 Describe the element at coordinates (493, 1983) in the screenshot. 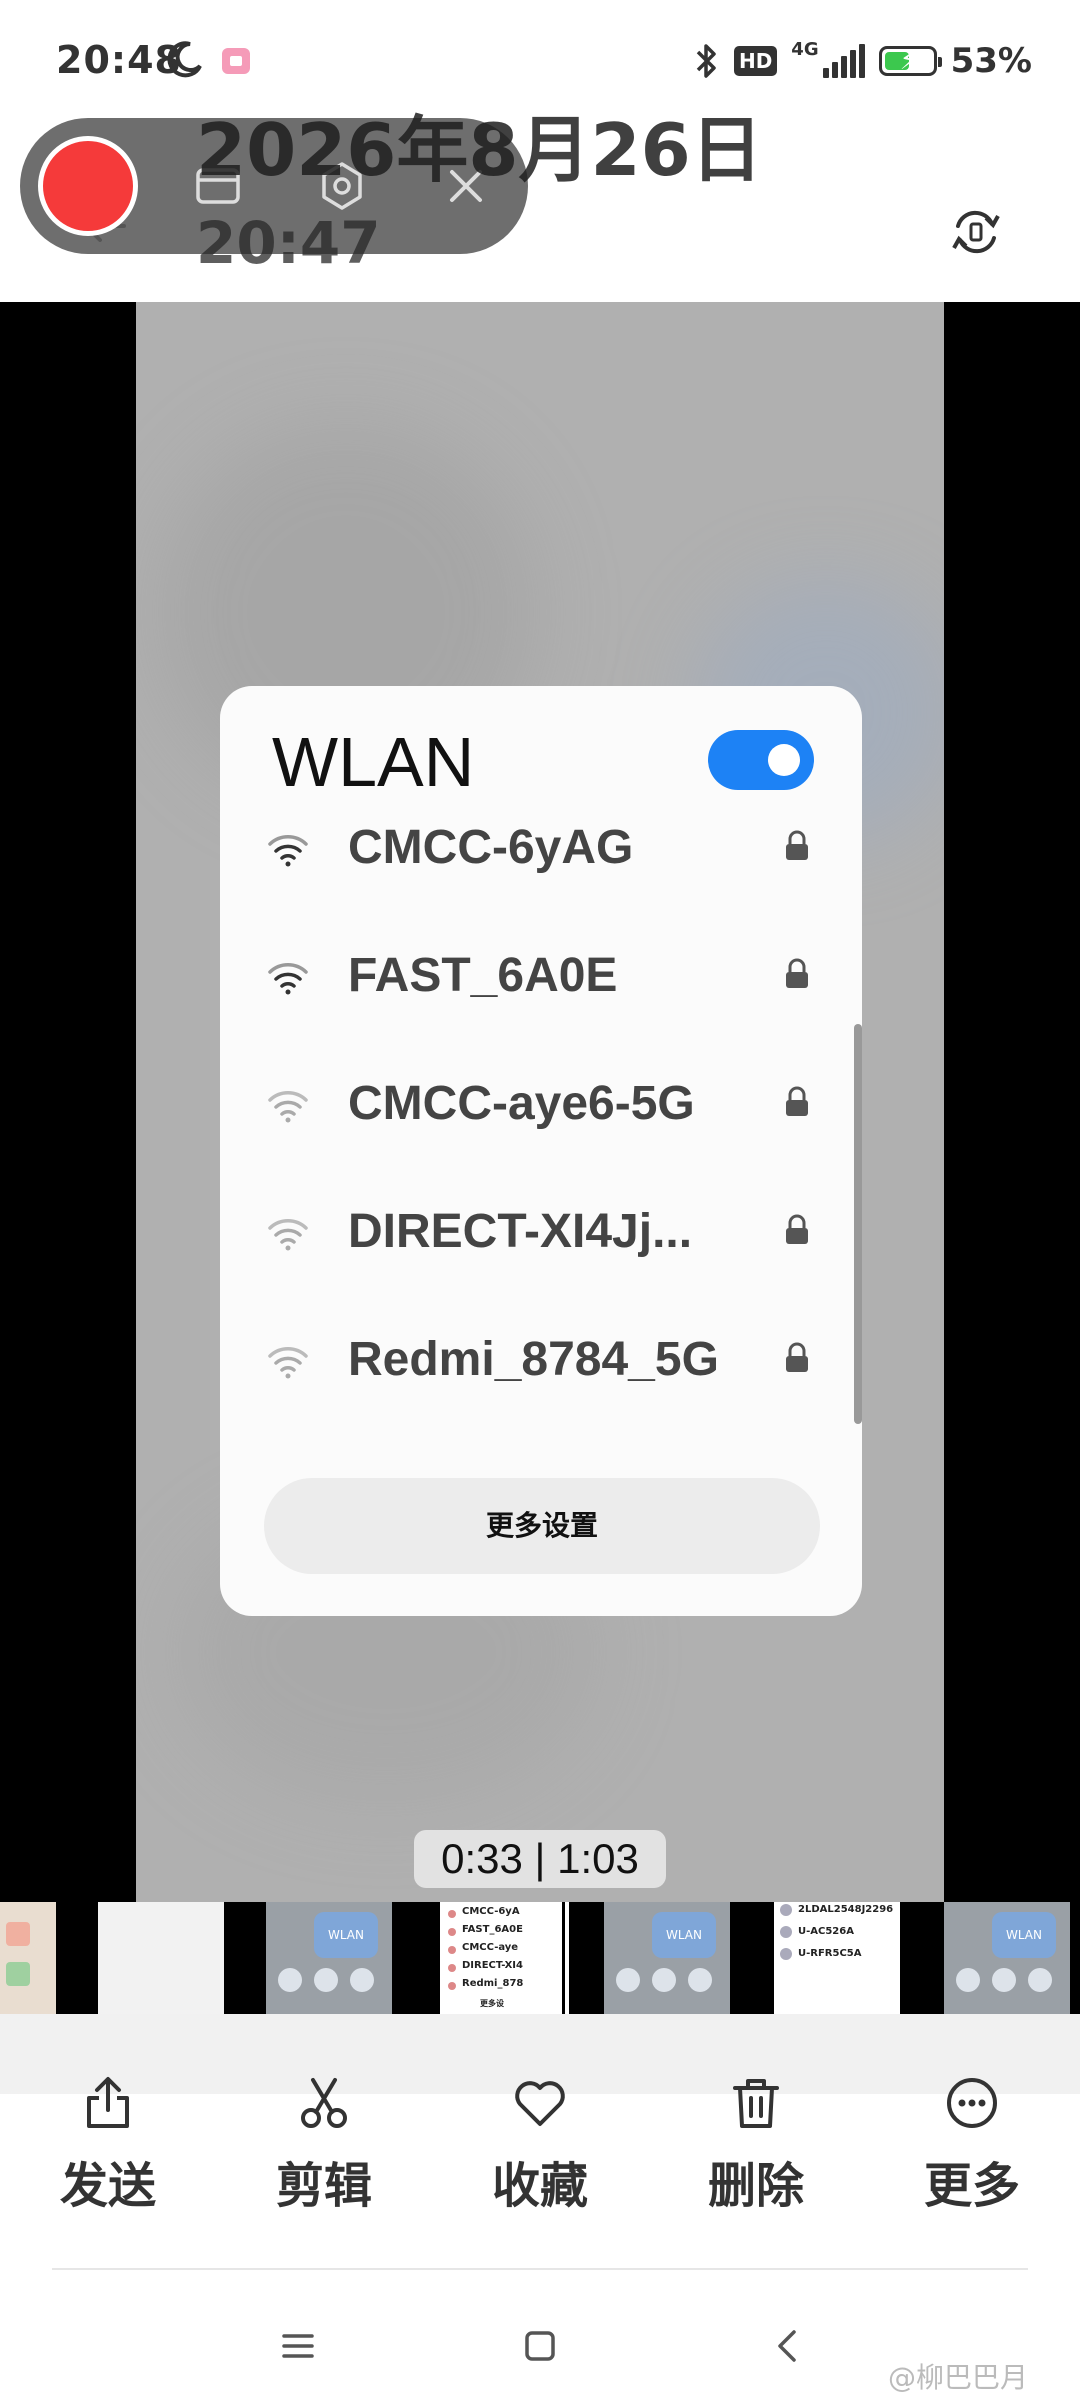

I see `thumbnail-text: Redmi_878` at that location.